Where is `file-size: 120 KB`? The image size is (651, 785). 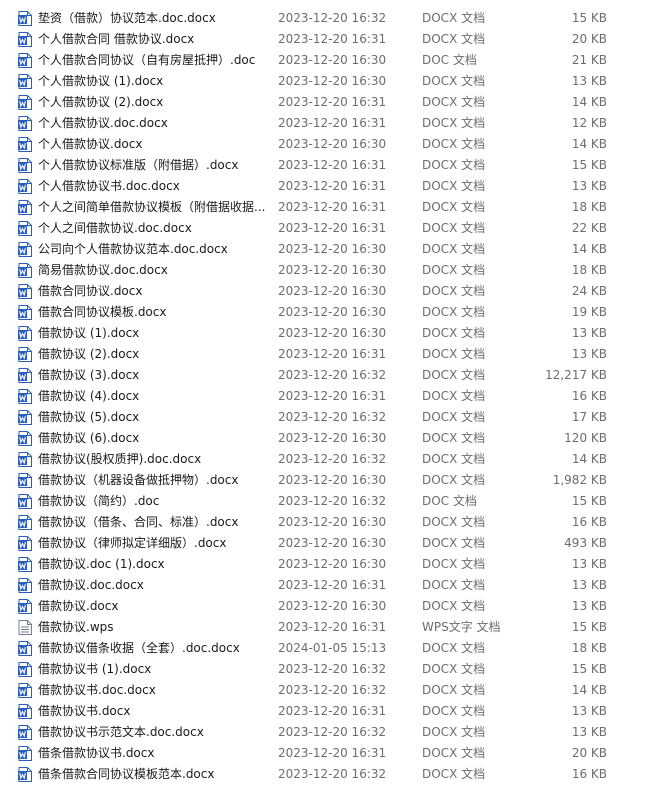
file-size: 120 KB is located at coordinates (585, 438).